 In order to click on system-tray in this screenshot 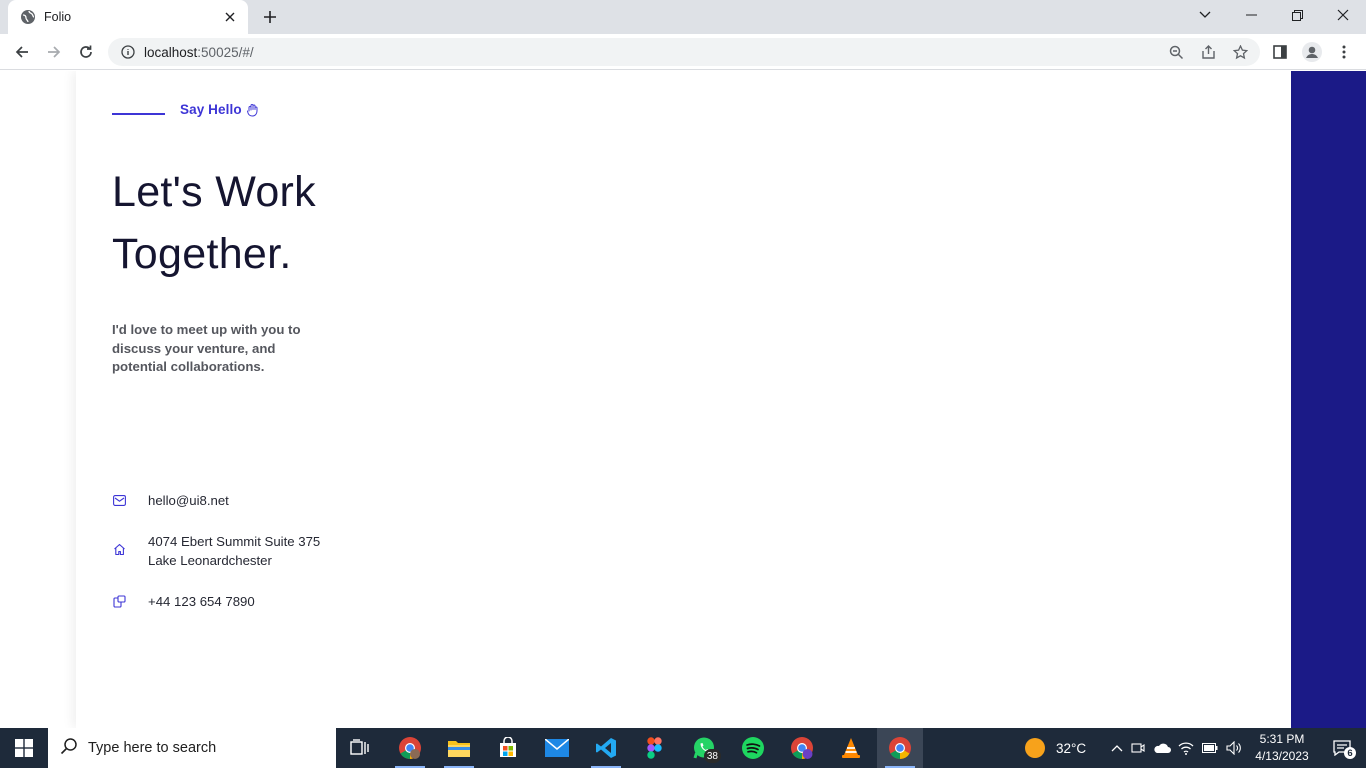, I will do `click(1177, 748)`.